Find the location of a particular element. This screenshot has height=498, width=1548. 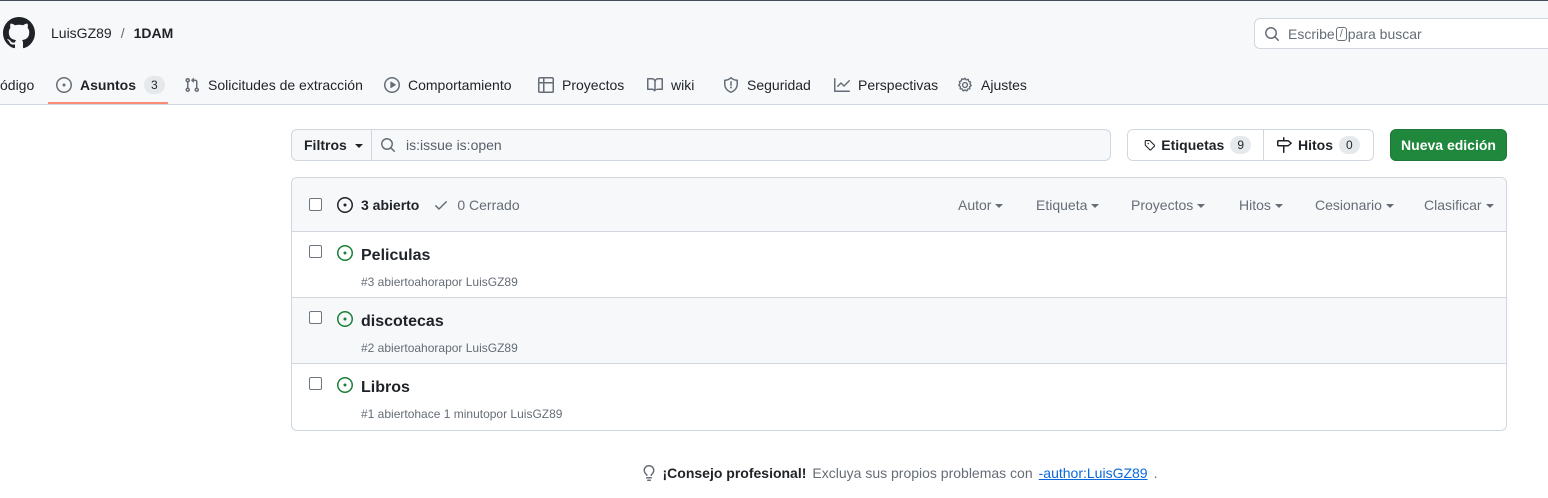

tab-pull-requests-label: Solicitudes de extracción is located at coordinates (285, 85).